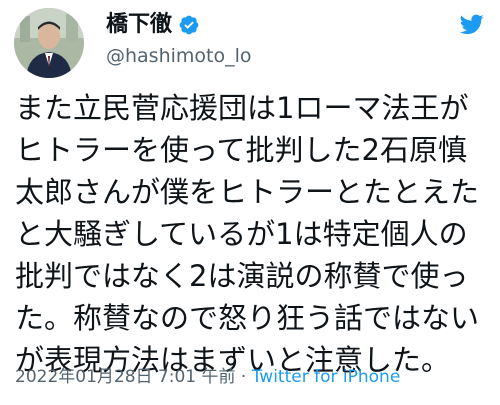 Image resolution: width=500 pixels, height=405 pixels. What do you see at coordinates (179, 56) in the screenshot?
I see `user-handle: @hashimoto_lo` at bounding box center [179, 56].